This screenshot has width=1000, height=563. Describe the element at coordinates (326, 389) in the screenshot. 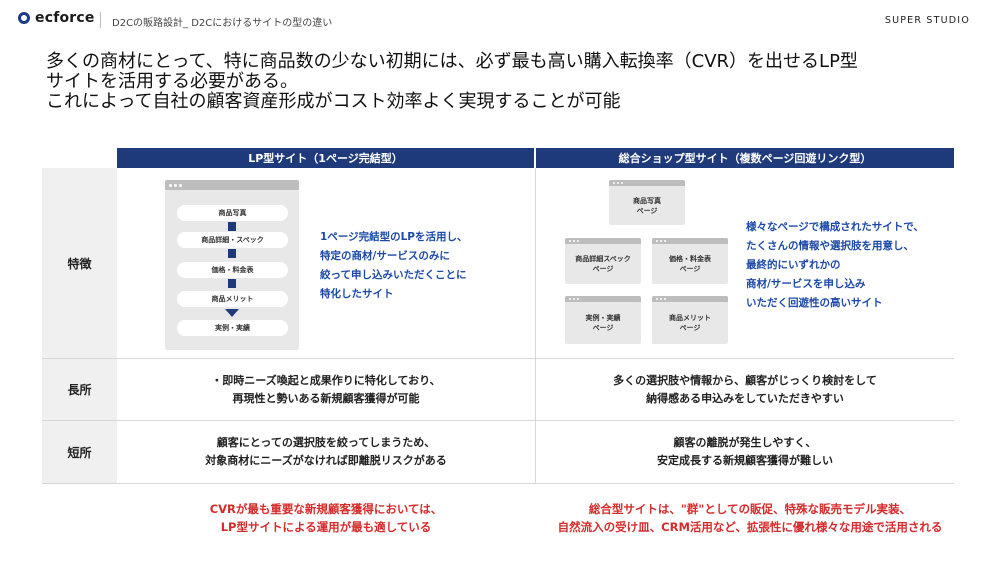

I see `lp-pros: ・即時ニーズ喚起と成果作りに特化しており、 再現性と勢いある新規顧客獲得が可能` at that location.